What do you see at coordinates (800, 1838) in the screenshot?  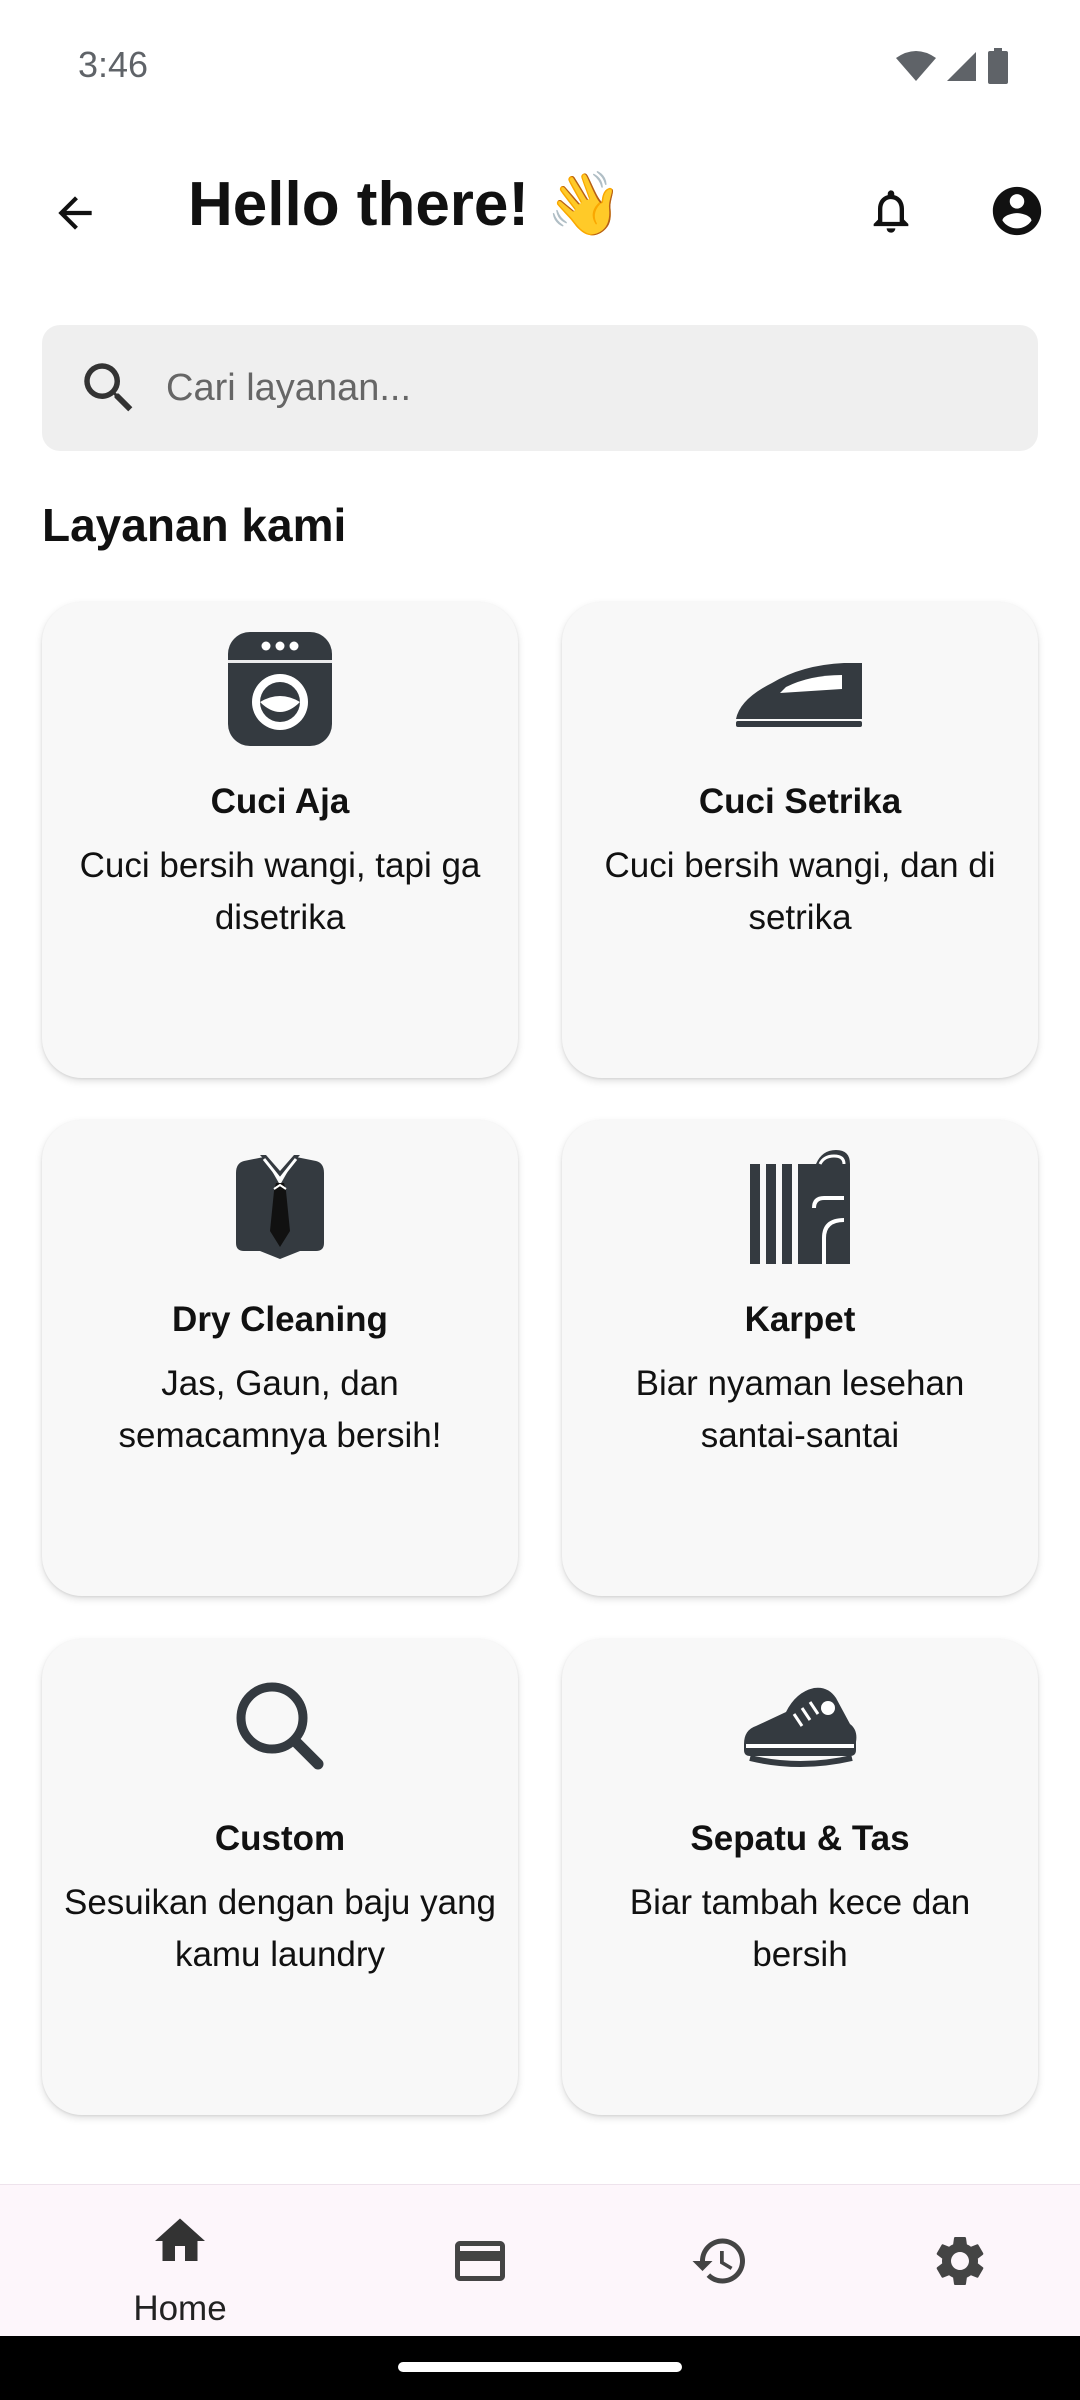 I see `service-title: Sepatu & Tas` at bounding box center [800, 1838].